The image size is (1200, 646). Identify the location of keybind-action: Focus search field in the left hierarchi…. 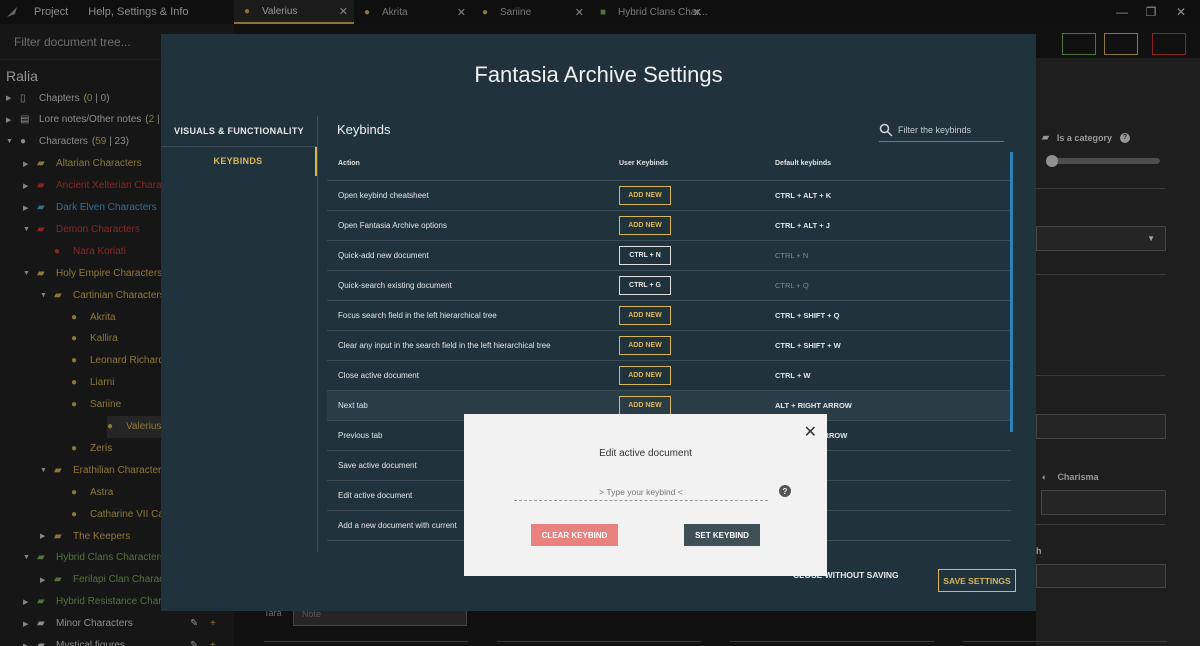
(417, 315).